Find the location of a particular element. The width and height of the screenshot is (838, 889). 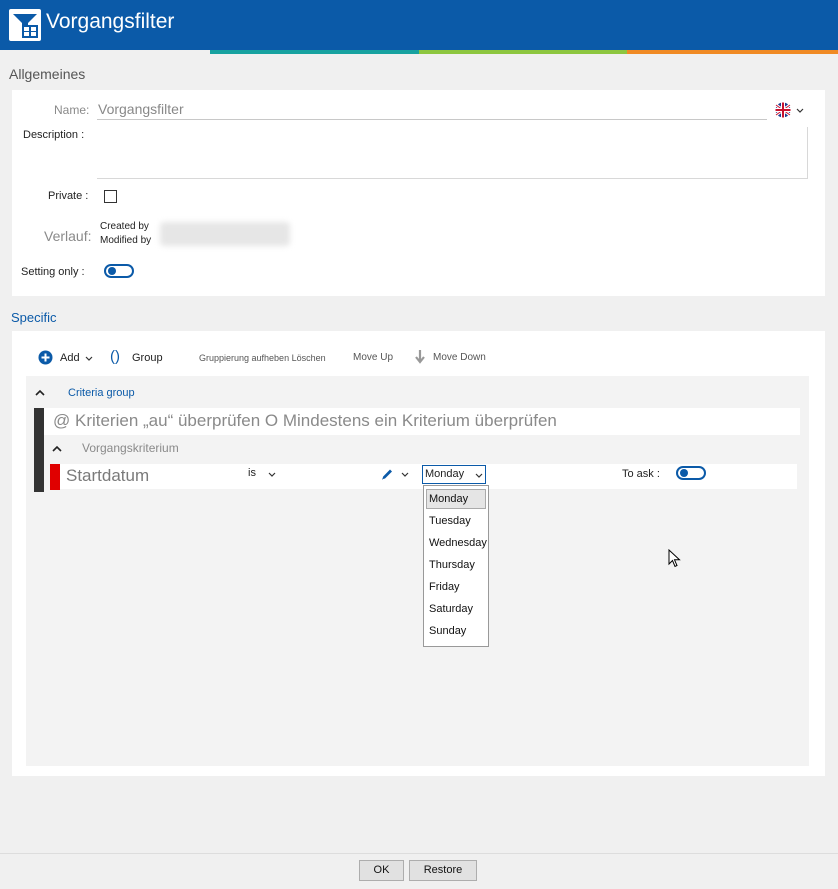

name-input is located at coordinates (432, 109).